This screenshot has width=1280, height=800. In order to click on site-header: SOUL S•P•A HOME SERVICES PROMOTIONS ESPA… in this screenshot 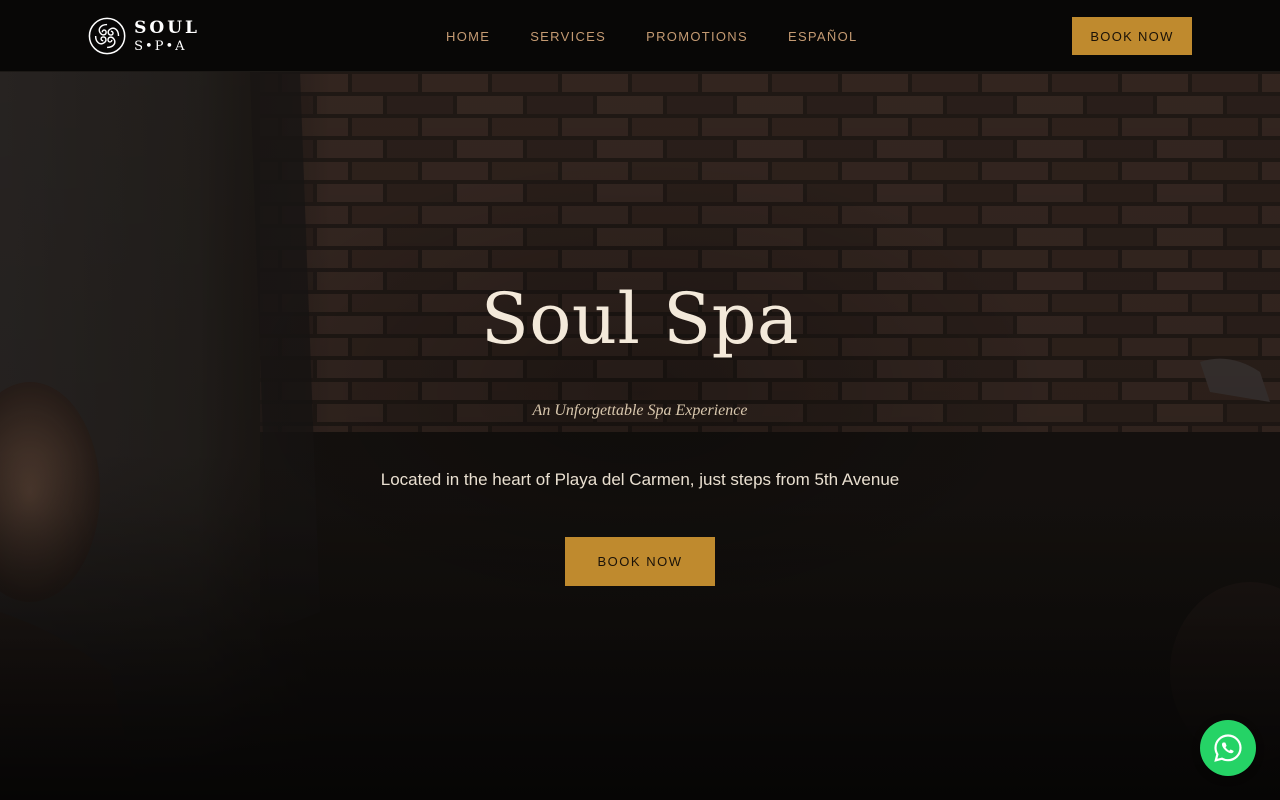, I will do `click(640, 36)`.